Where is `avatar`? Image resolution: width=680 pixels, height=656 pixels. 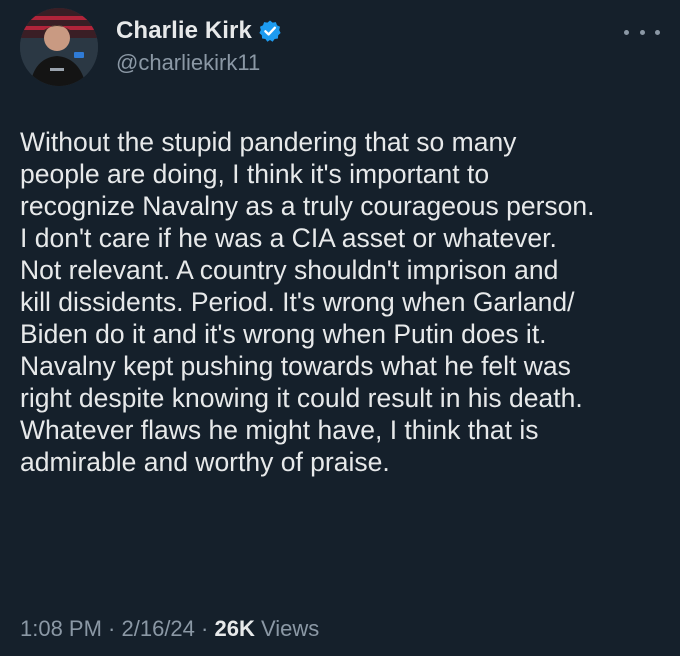 avatar is located at coordinates (59, 47).